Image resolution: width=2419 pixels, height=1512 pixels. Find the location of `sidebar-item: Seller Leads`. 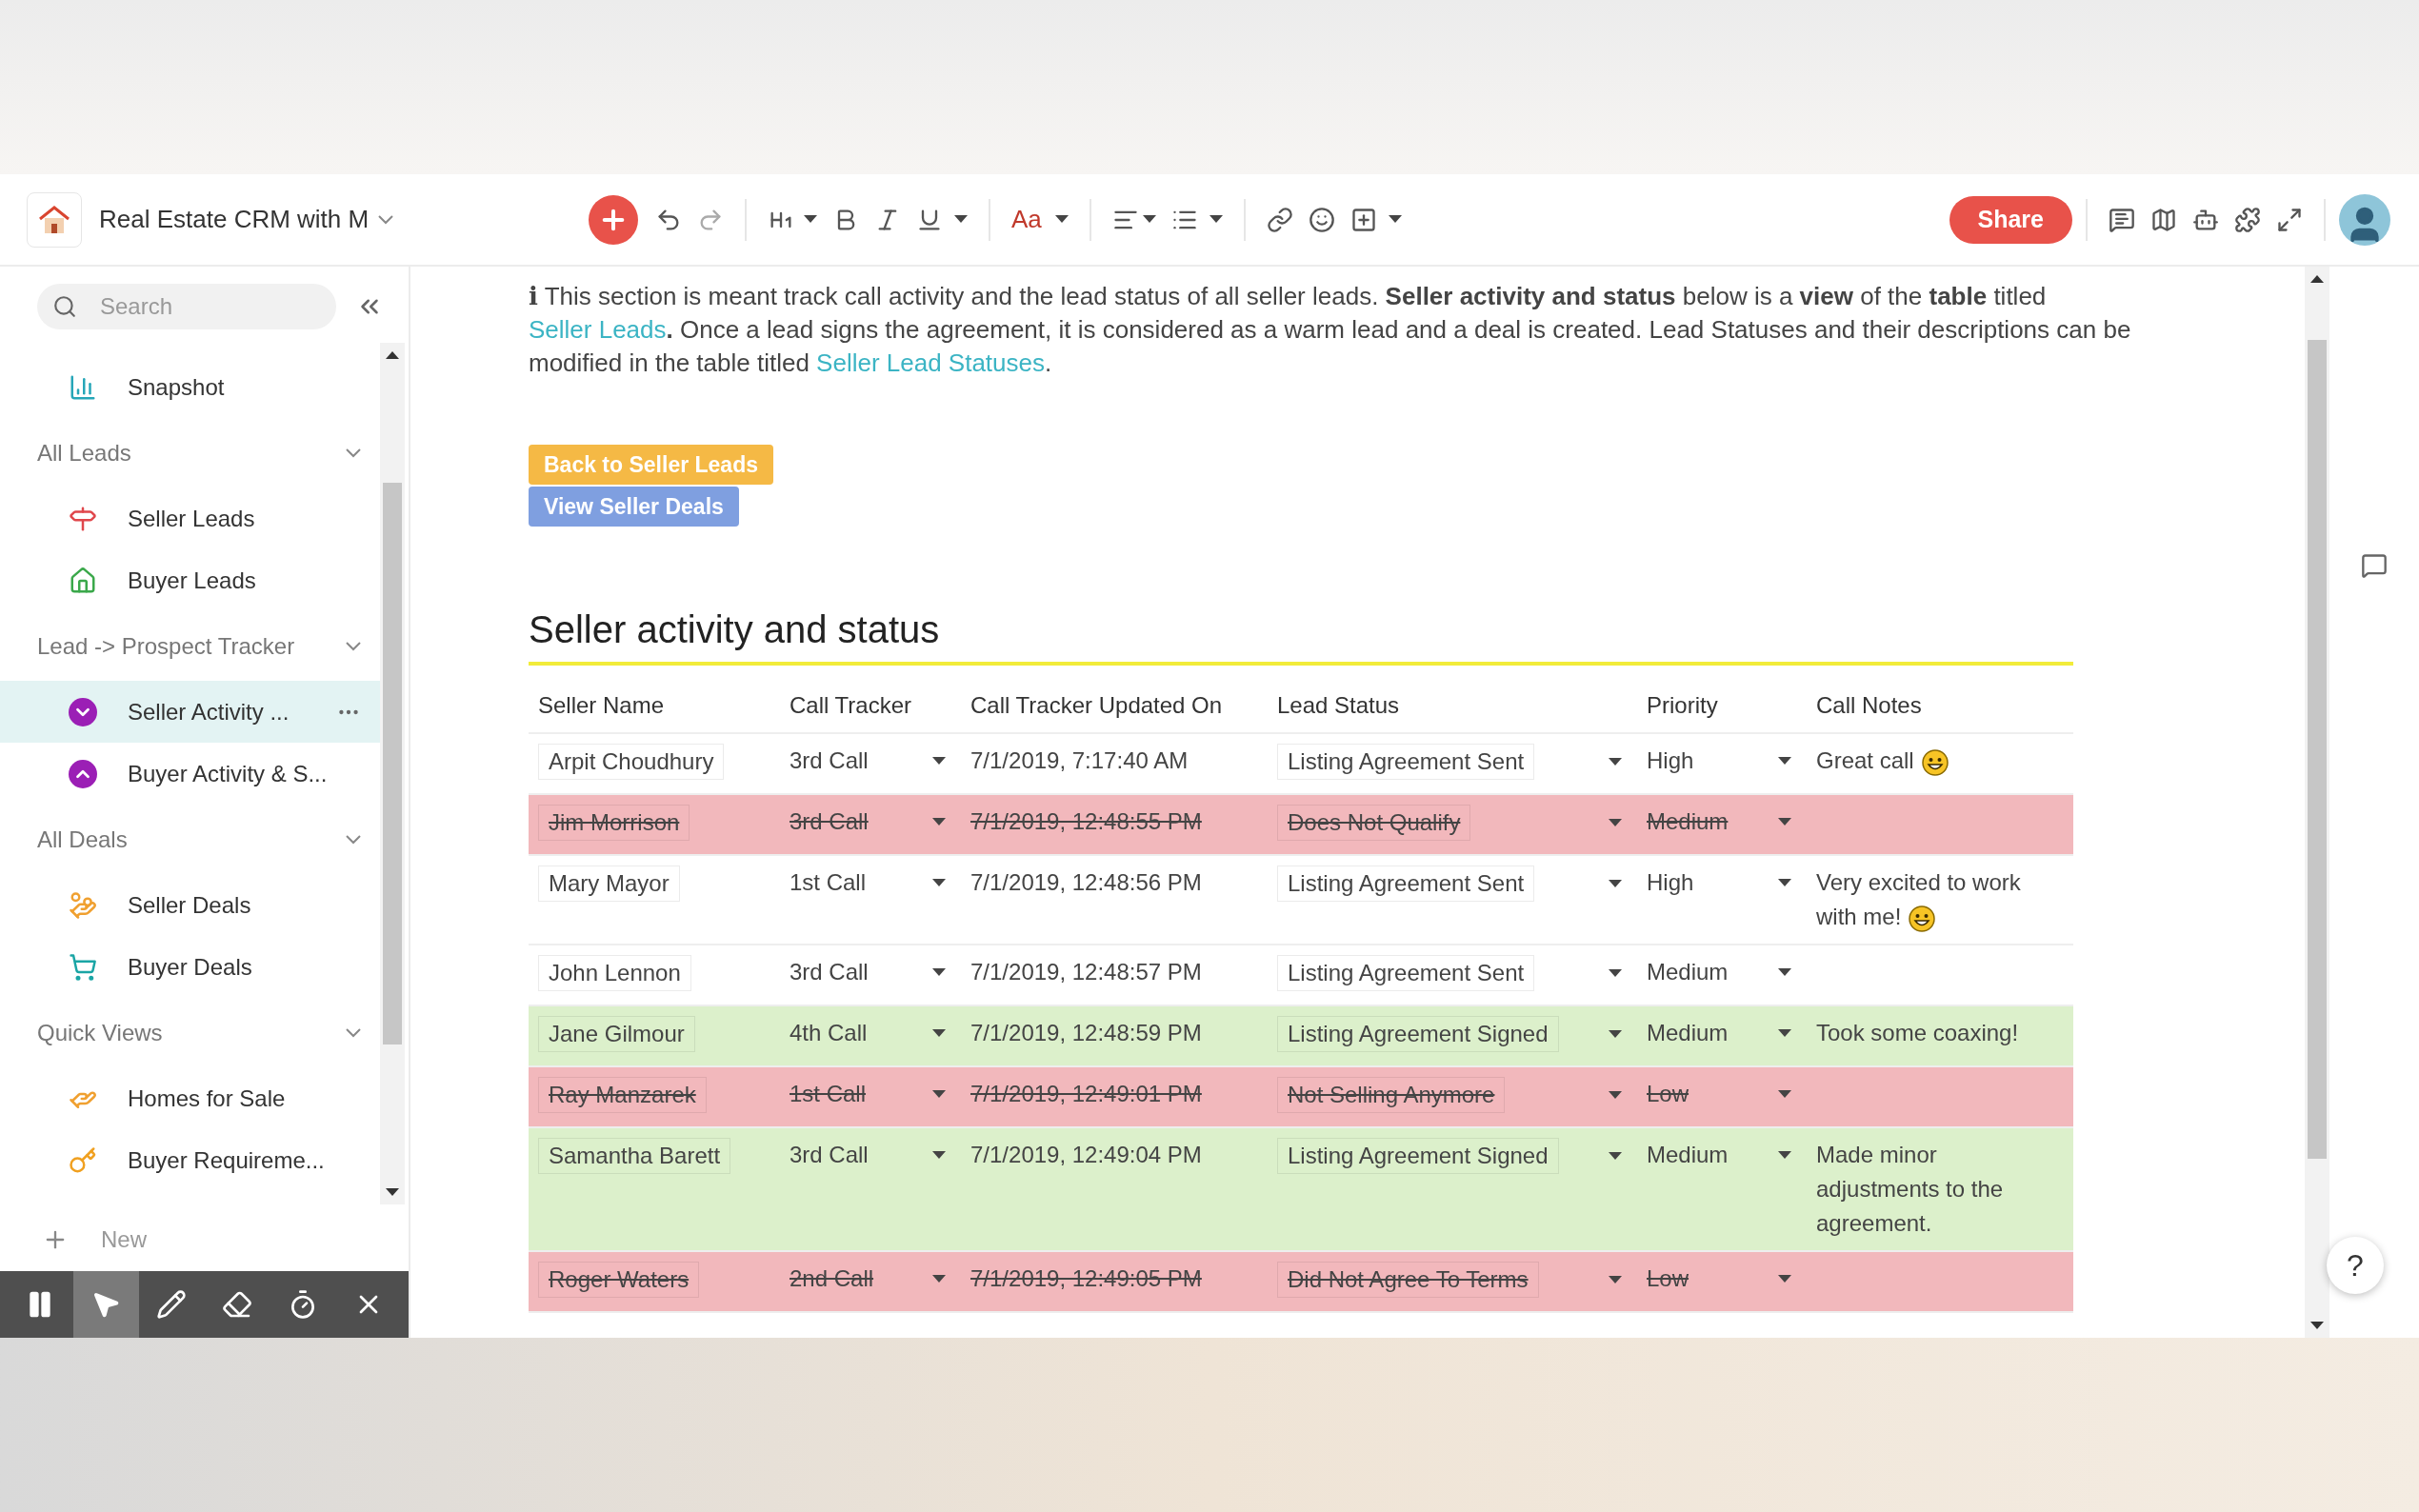

sidebar-item: Seller Leads is located at coordinates (190, 518).